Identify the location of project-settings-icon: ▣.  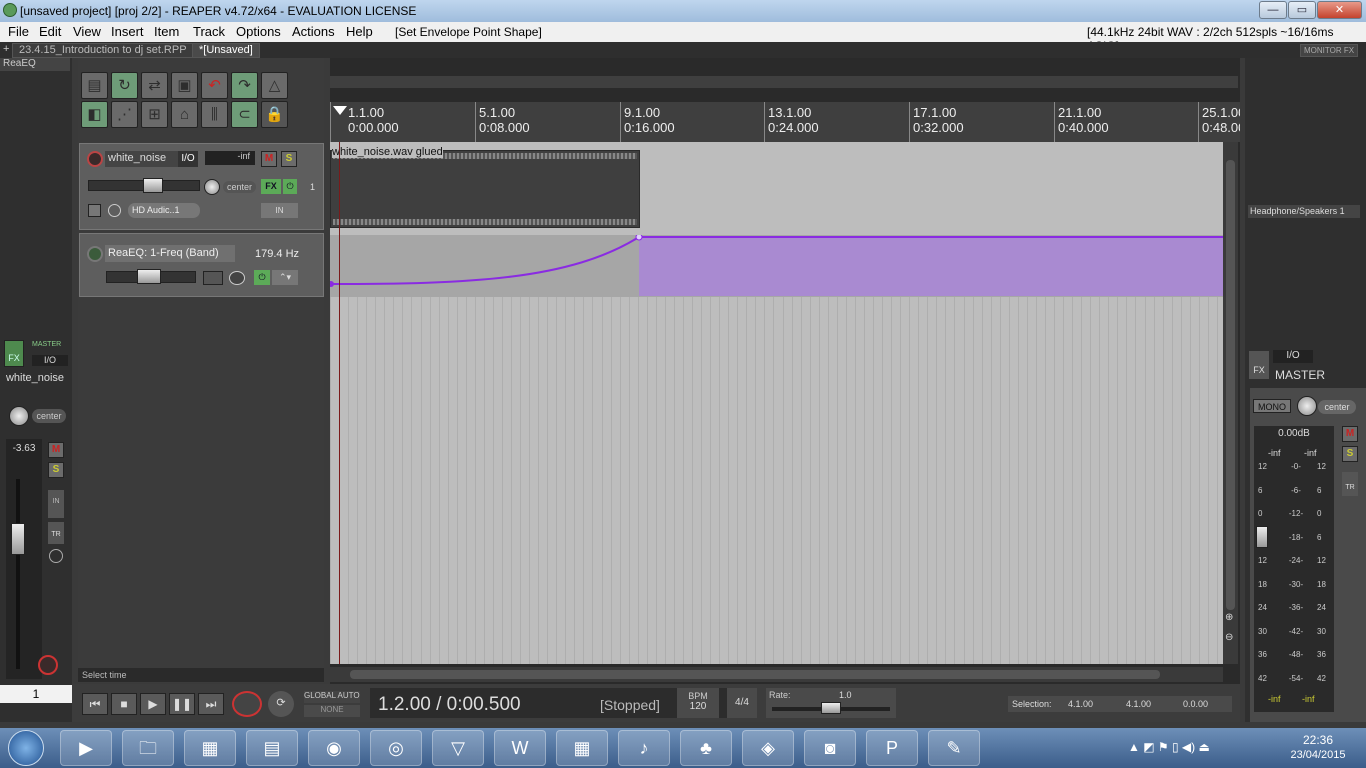
(184, 85).